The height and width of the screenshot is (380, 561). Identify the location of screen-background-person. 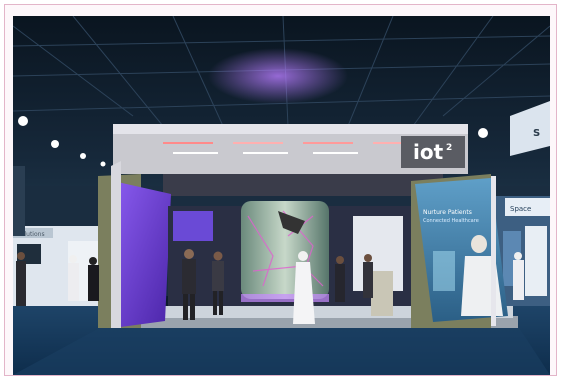
(444, 271).